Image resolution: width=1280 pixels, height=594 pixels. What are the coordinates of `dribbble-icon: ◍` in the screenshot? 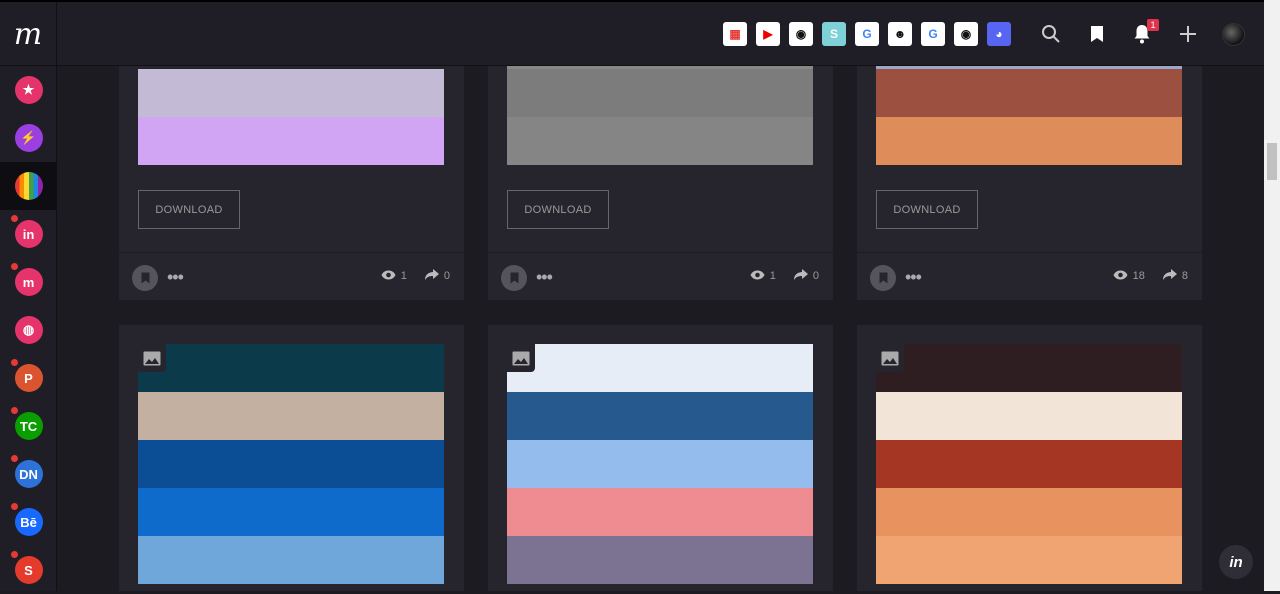 It's located at (28, 330).